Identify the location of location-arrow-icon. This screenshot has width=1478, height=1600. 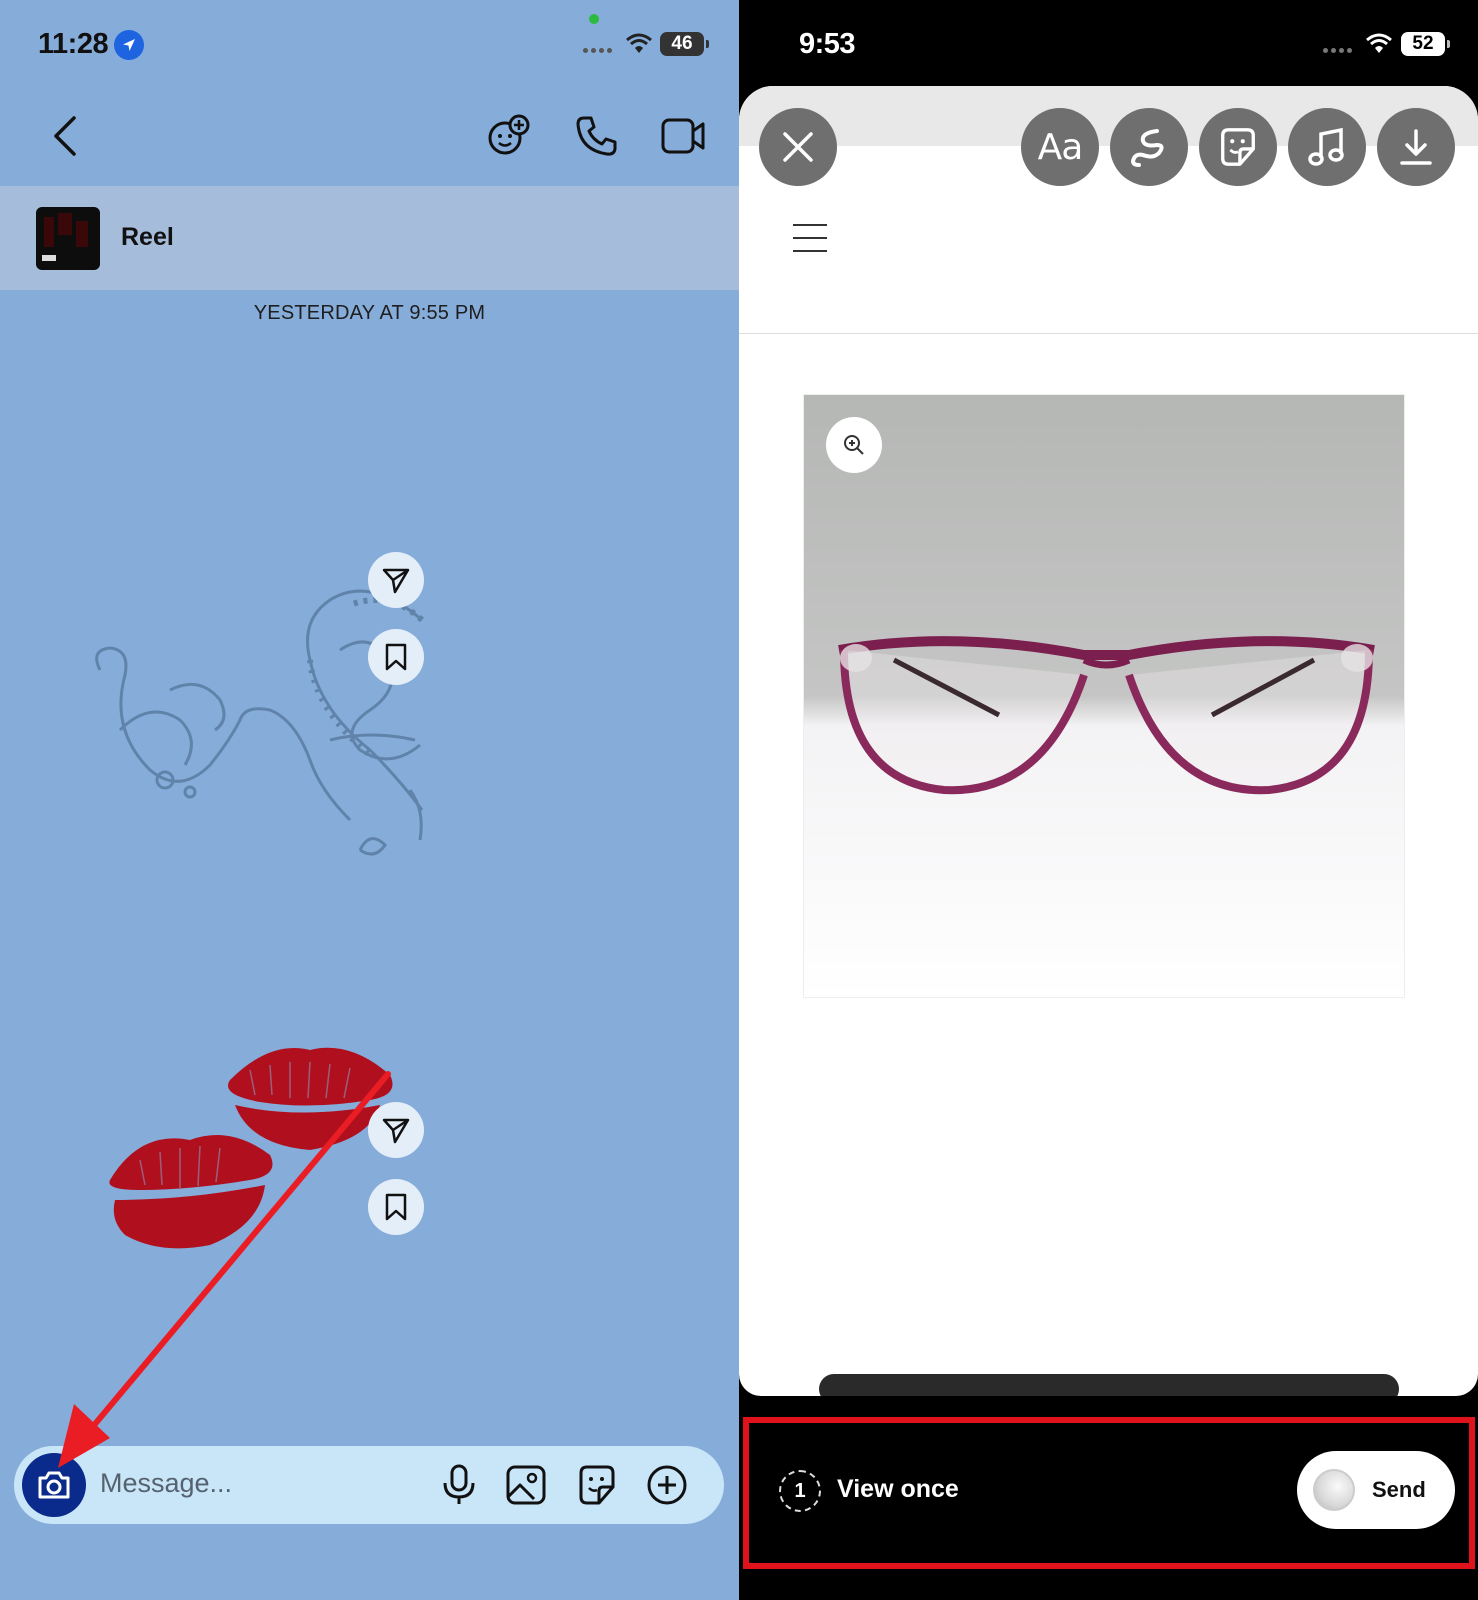
(129, 45).